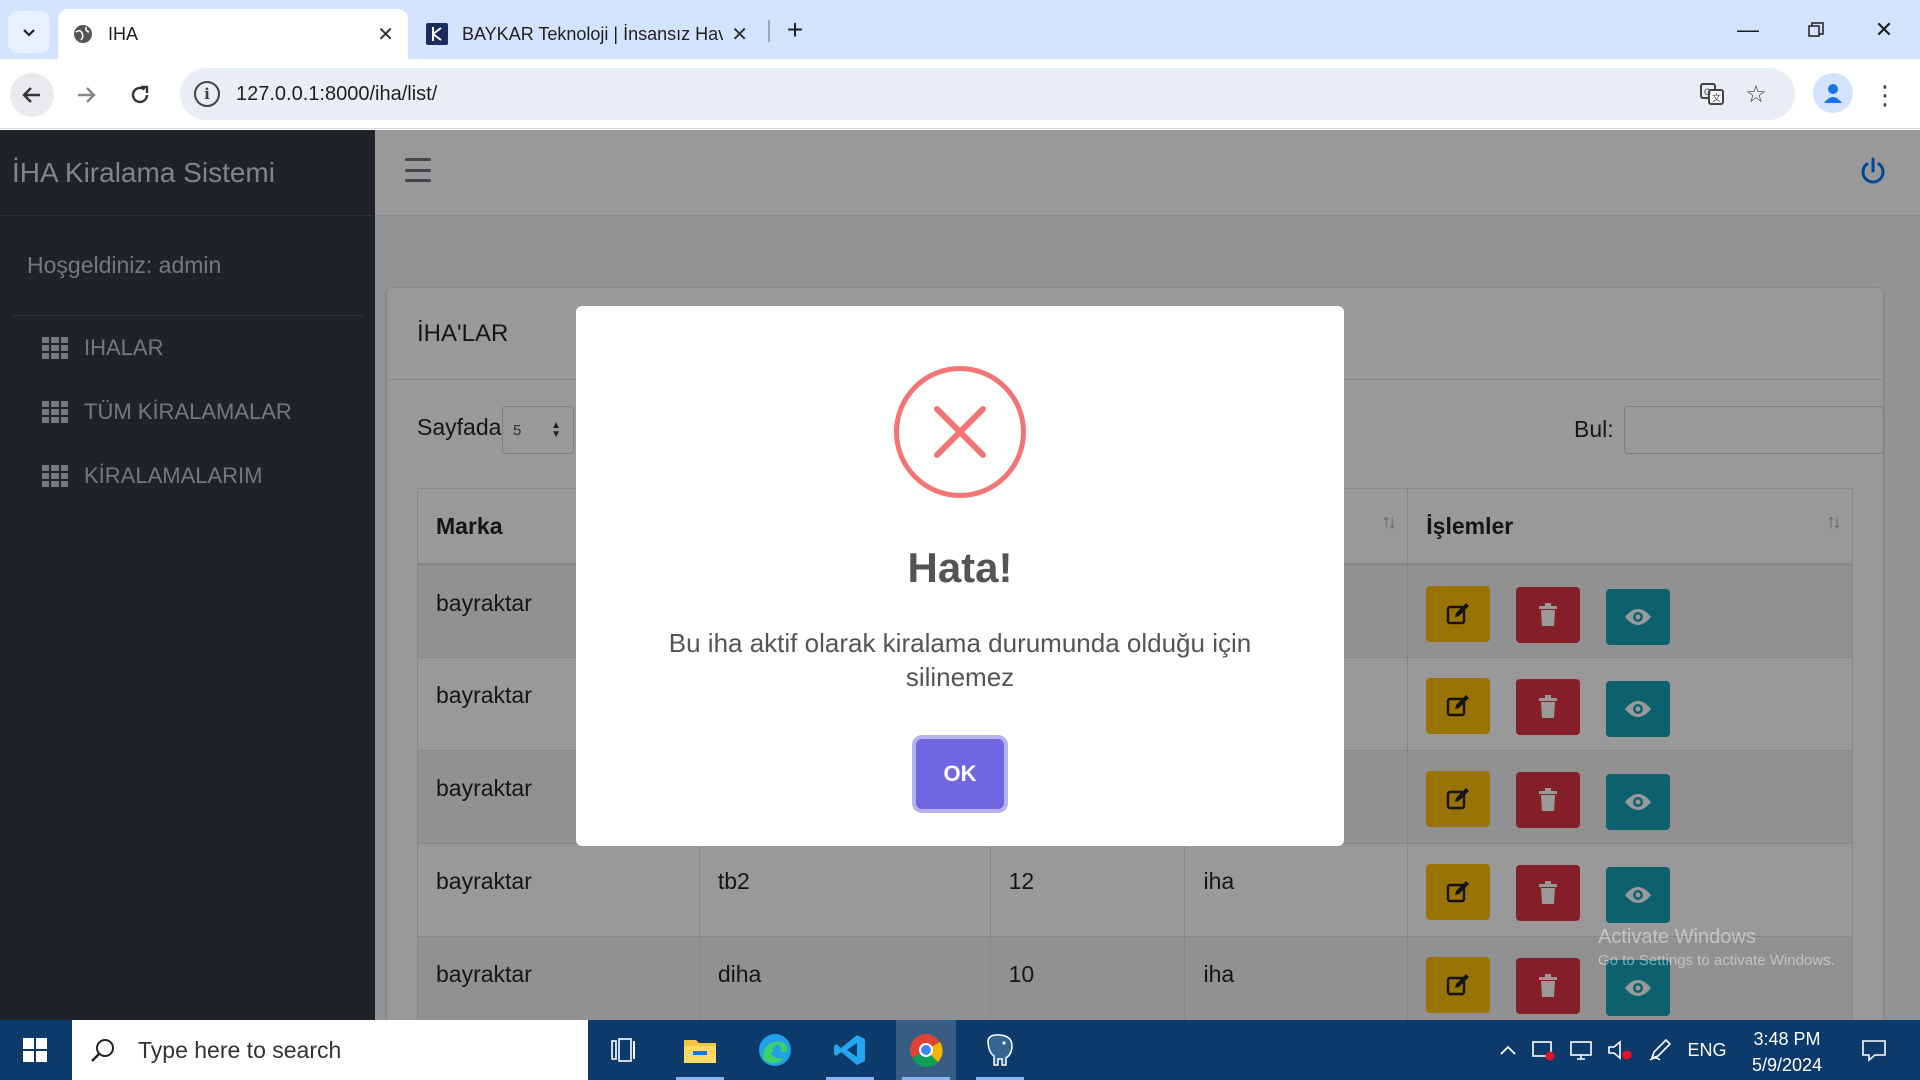  What do you see at coordinates (1582, 1050) in the screenshot?
I see `network-icon` at bounding box center [1582, 1050].